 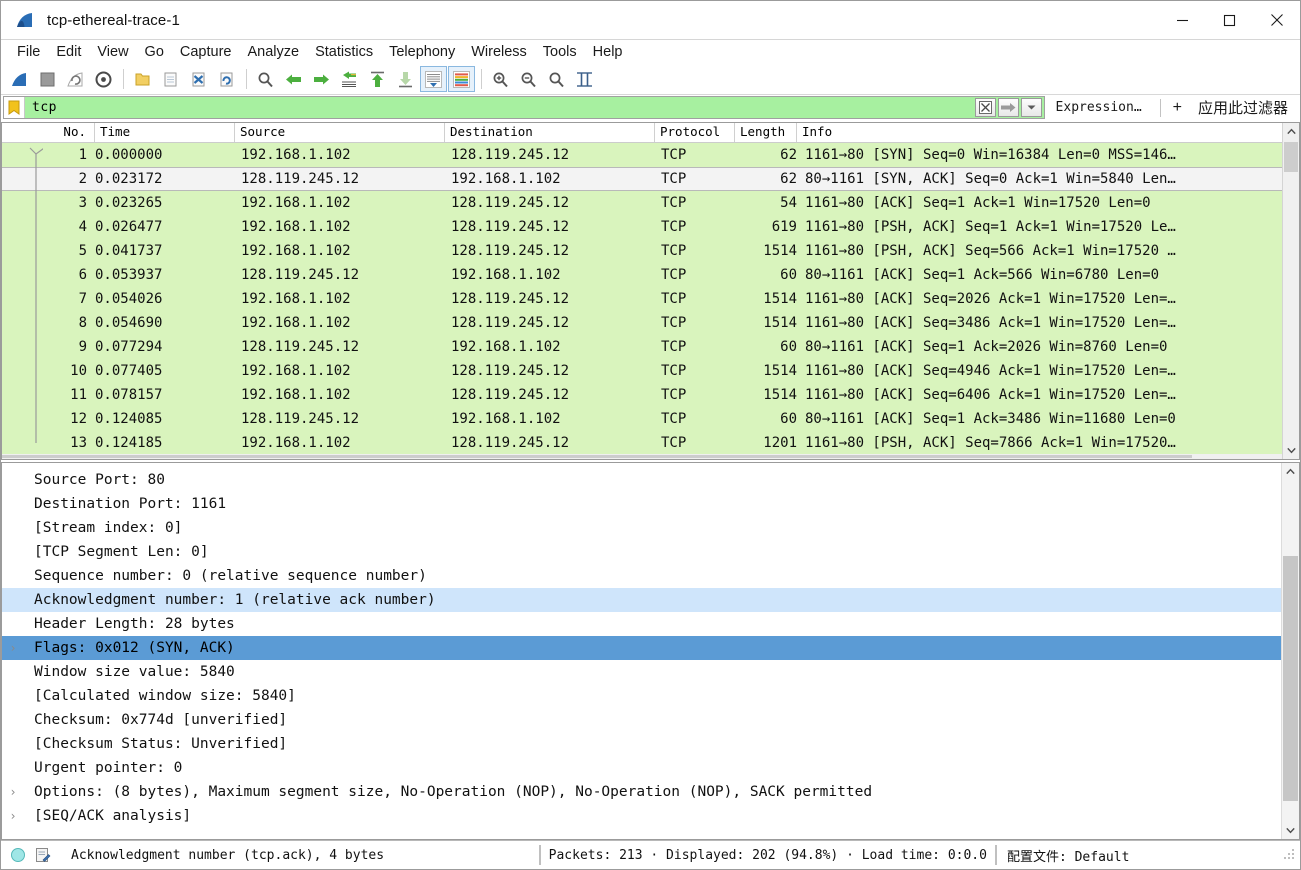 I want to click on packet-list-hscrollbar, so click(x=642, y=456).